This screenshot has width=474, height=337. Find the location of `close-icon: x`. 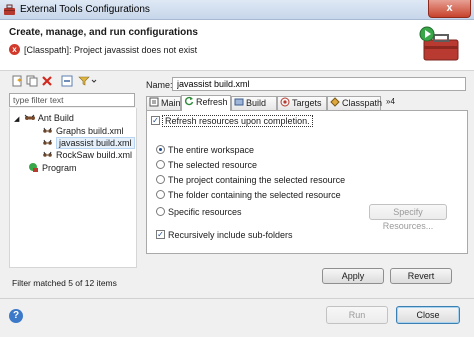

close-icon: x is located at coordinates (449, 8).